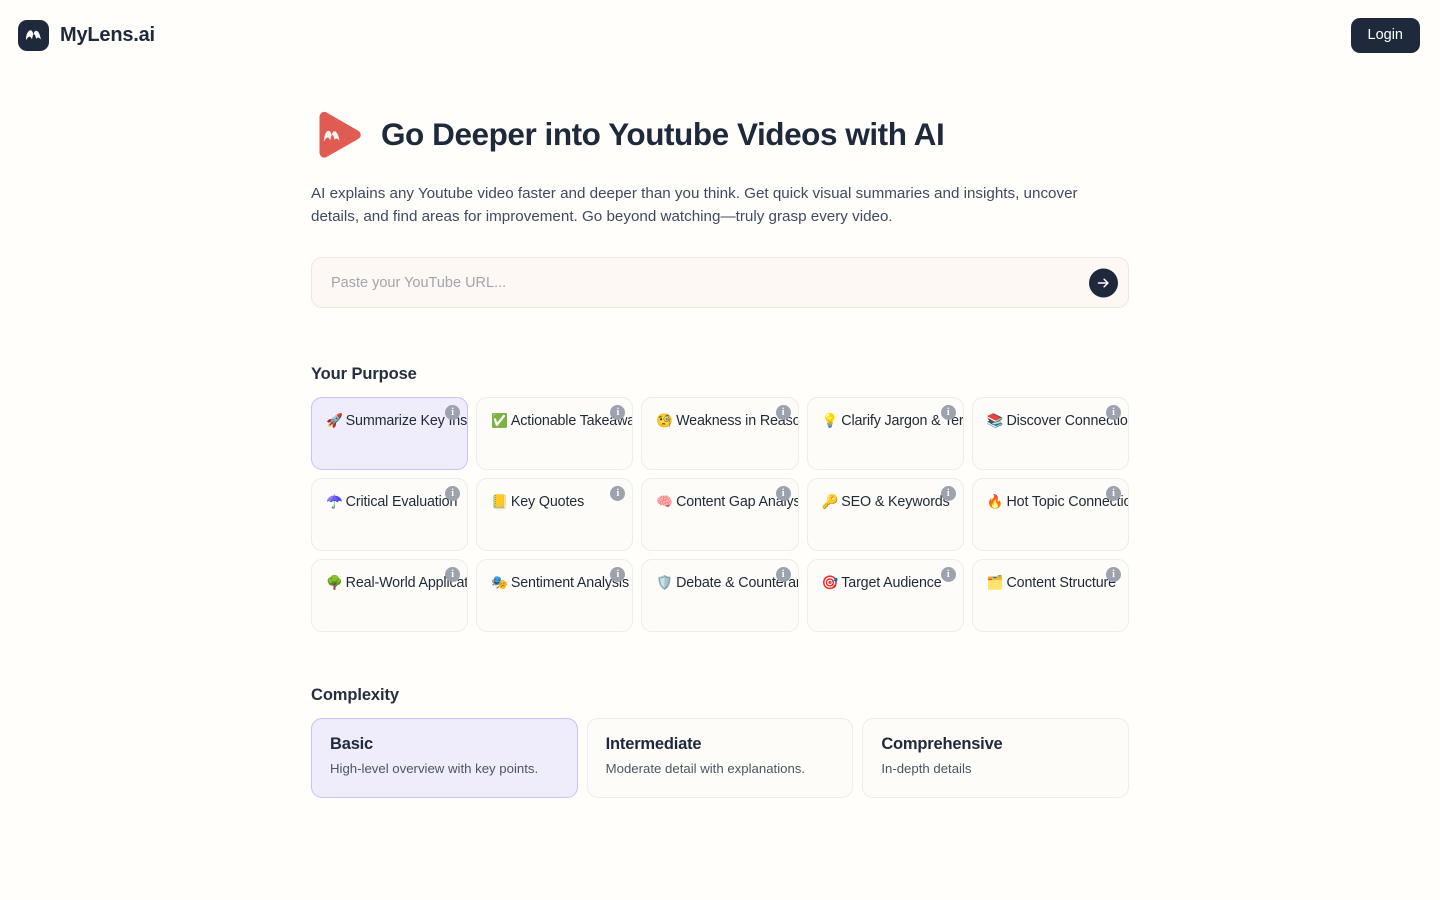 The image size is (1440, 900). I want to click on hero-heading-row: Go Deeper into Youtube Videos with AI, so click(720, 134).